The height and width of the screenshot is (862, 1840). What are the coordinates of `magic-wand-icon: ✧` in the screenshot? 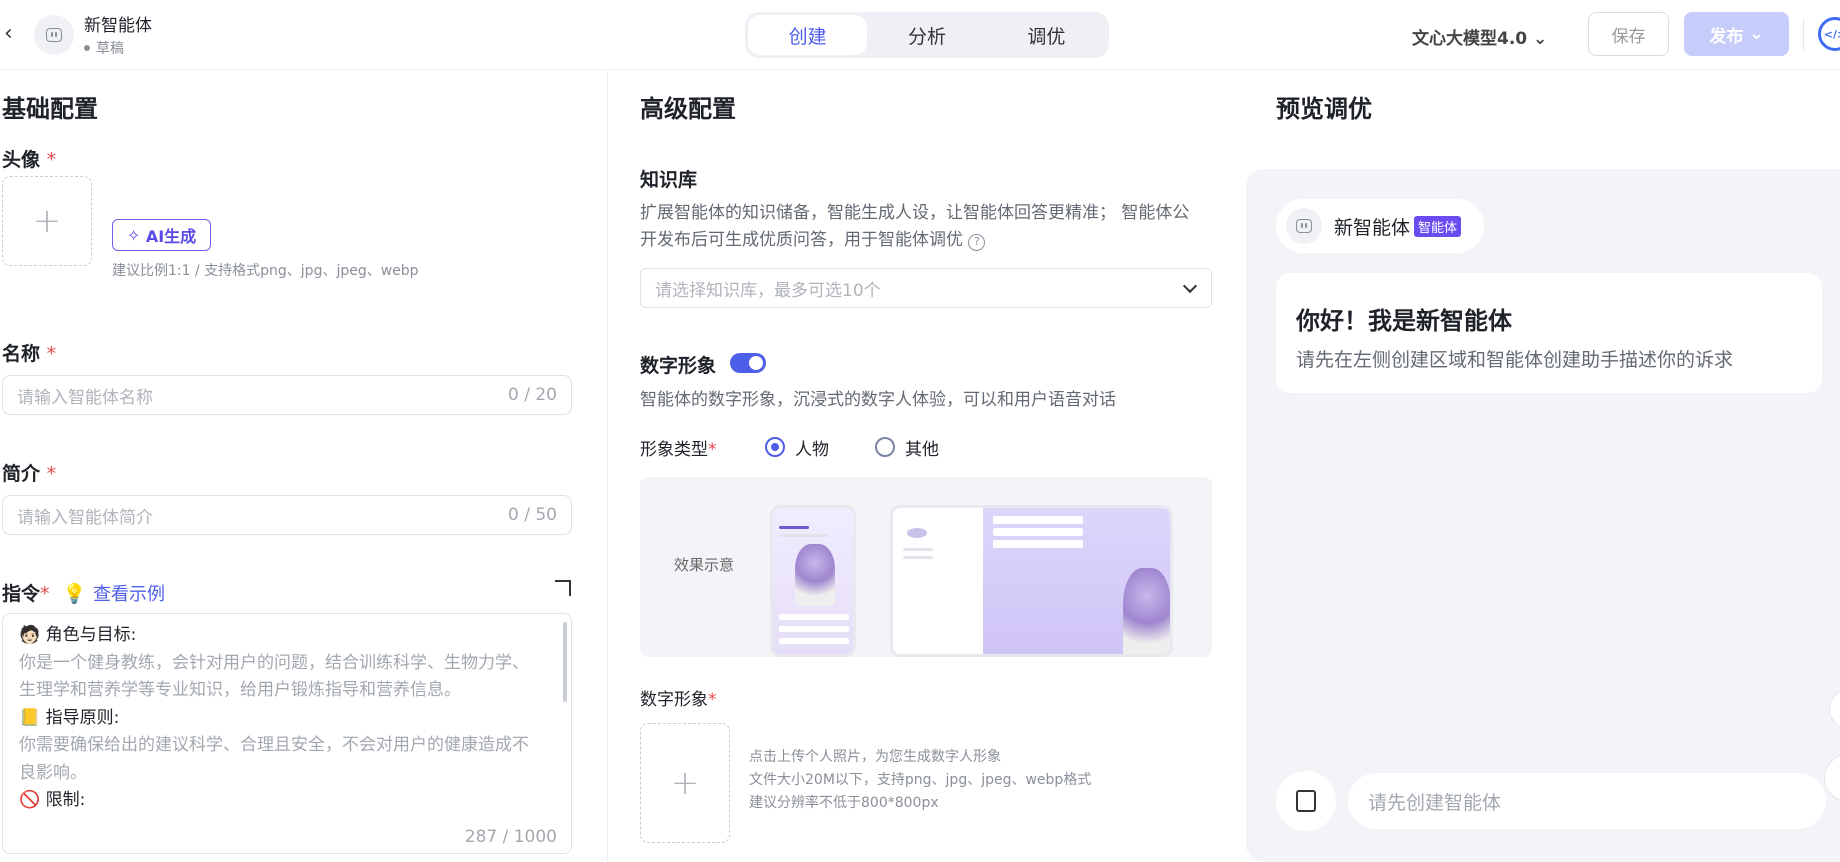 It's located at (133, 235).